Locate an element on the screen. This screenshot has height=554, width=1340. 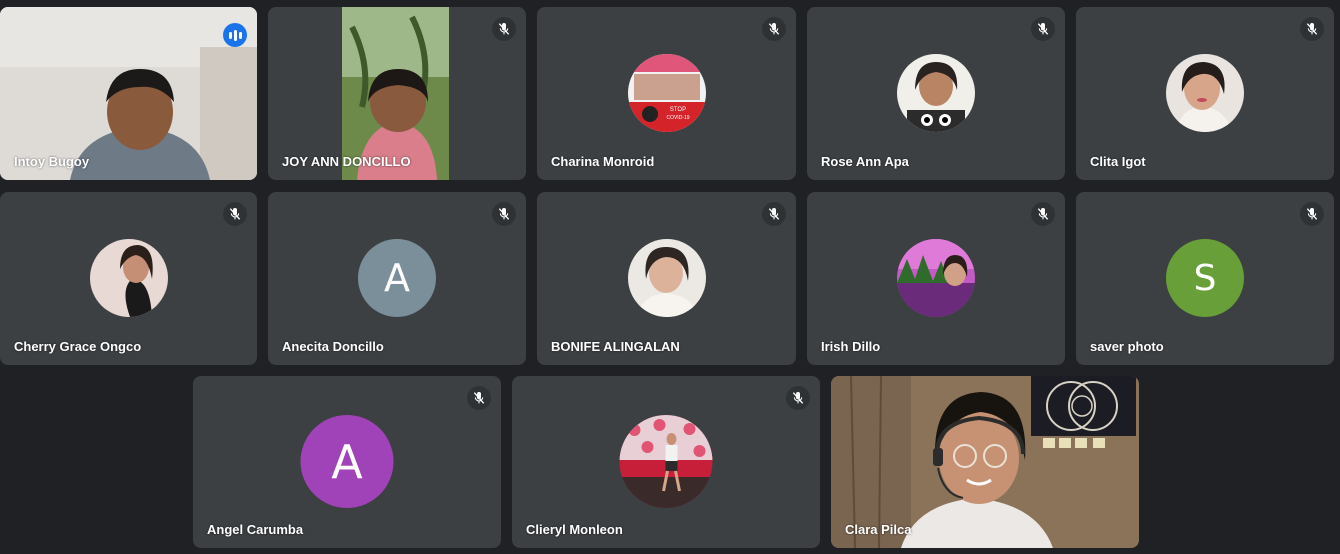
participant-name: Irish Dillo is located at coordinates (851, 346).